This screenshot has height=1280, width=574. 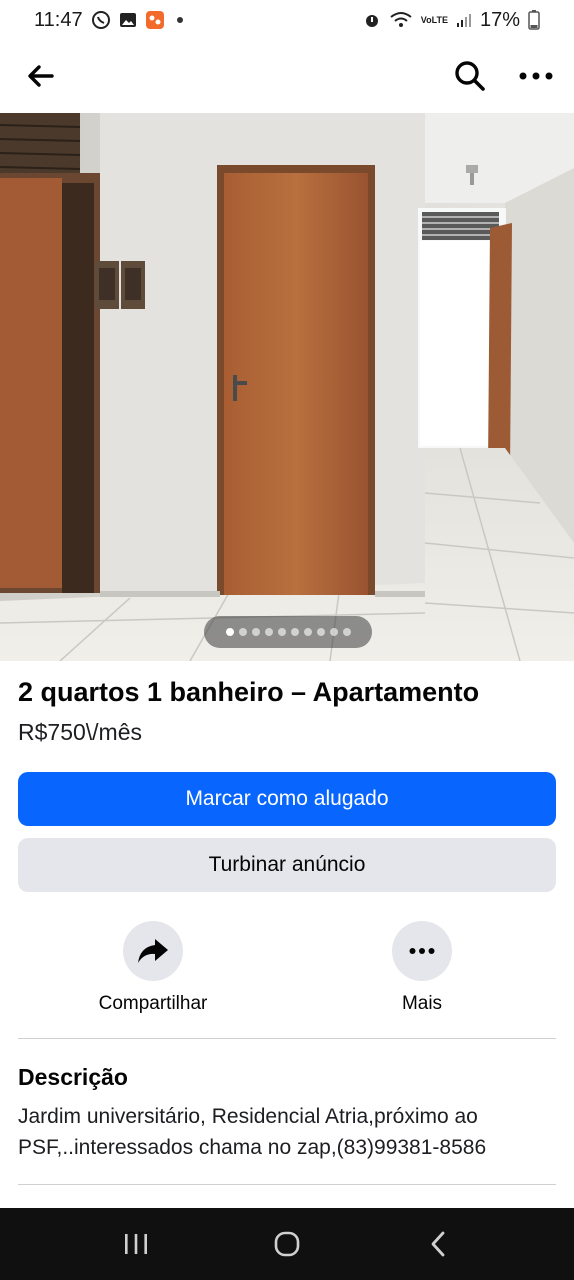 What do you see at coordinates (58, 19) in the screenshot?
I see `status-time: 11:47` at bounding box center [58, 19].